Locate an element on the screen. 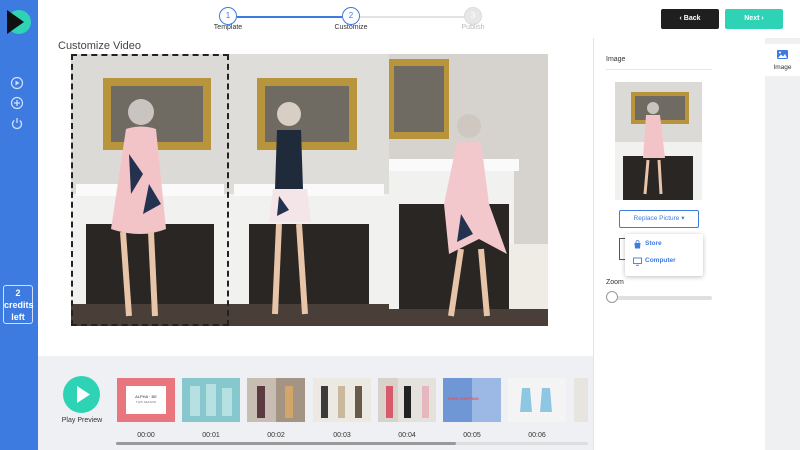 The width and height of the screenshot is (800, 450). zoom-label: Zoom is located at coordinates (615, 282).